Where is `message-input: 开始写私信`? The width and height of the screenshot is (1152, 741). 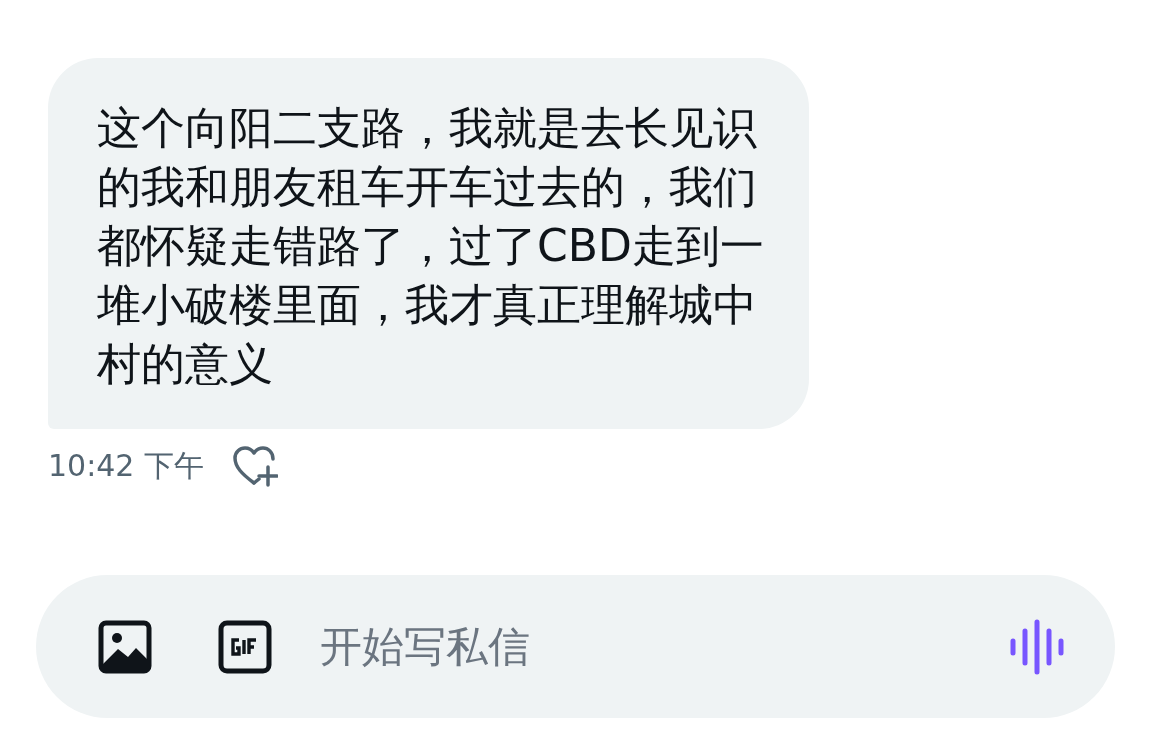 message-input: 开始写私信 is located at coordinates (663, 646).